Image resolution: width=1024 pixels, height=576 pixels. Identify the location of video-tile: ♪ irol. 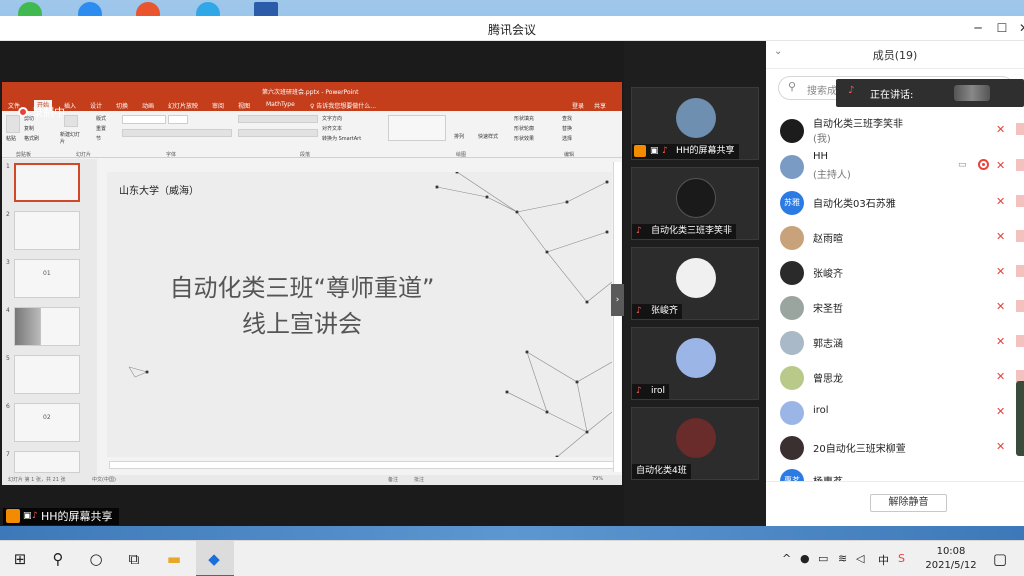
(695, 363).